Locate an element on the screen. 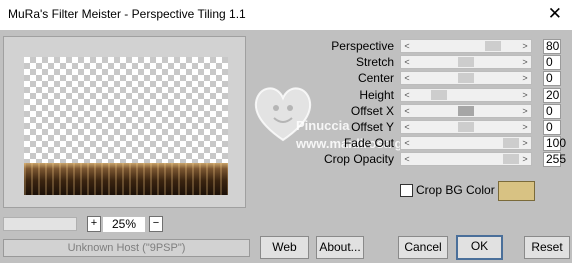 This screenshot has width=572, height=263. crop-opacity-value: 255 is located at coordinates (554, 159).